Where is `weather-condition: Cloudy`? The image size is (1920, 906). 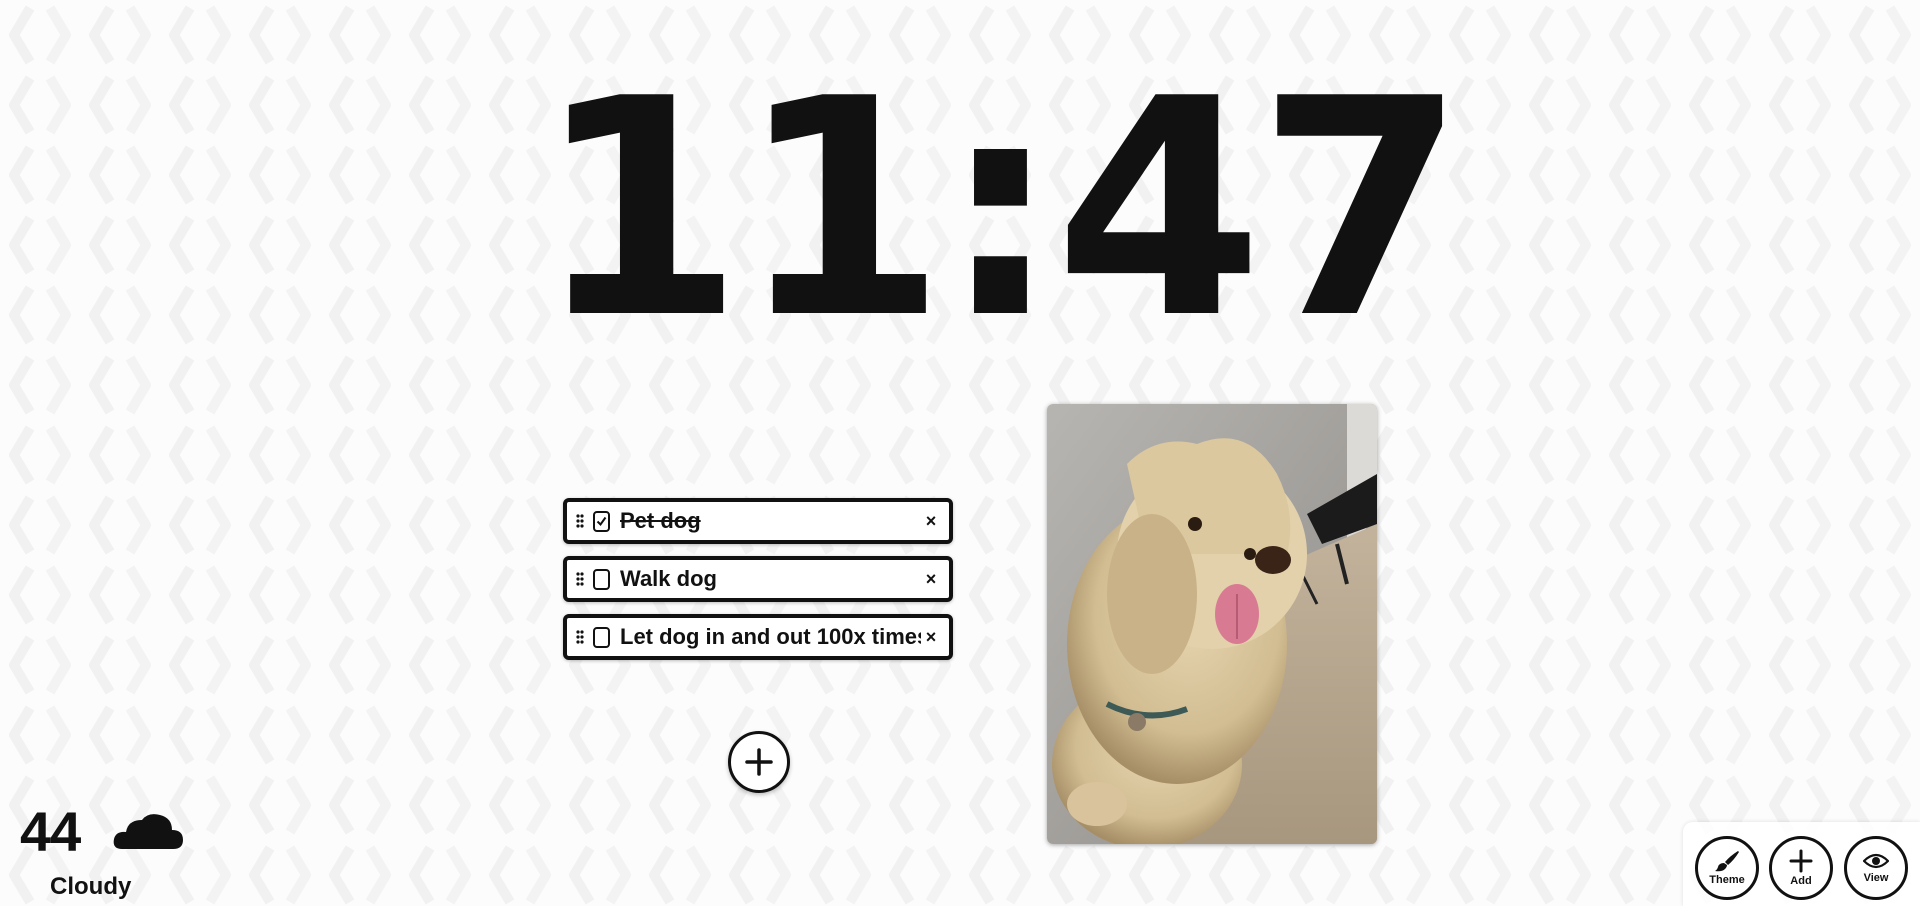
weather-condition: Cloudy is located at coordinates (91, 886).